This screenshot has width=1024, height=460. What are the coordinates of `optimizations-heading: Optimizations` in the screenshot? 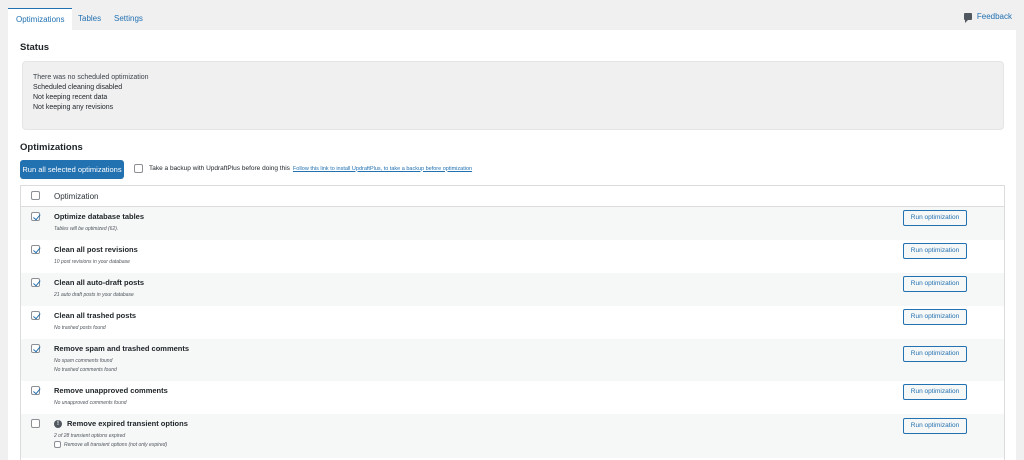 It's located at (51, 147).